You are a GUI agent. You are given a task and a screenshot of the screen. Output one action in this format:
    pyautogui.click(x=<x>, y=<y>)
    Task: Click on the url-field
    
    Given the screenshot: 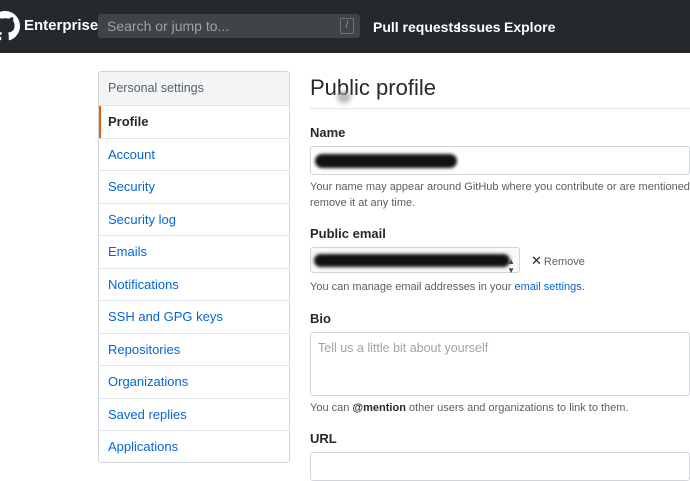 What is the action you would take?
    pyautogui.click(x=500, y=466)
    